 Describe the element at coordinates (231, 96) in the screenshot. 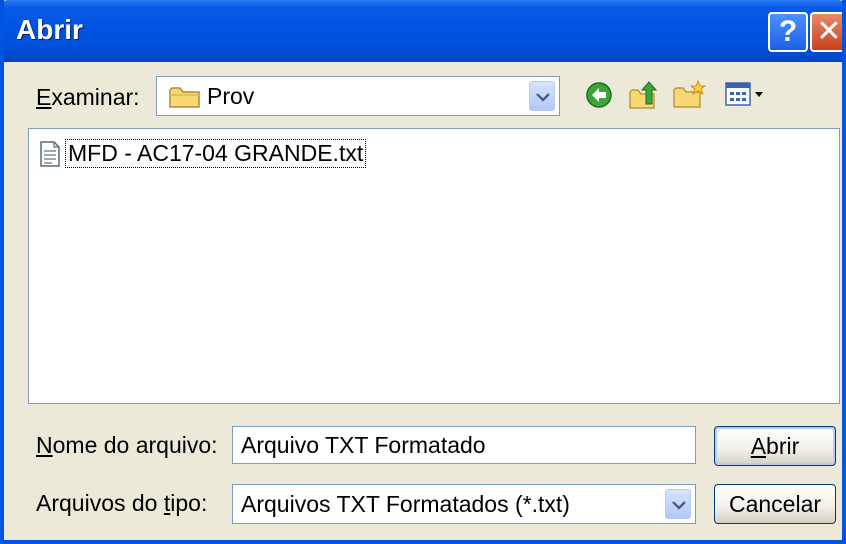

I see `look-in-value: Prov` at that location.